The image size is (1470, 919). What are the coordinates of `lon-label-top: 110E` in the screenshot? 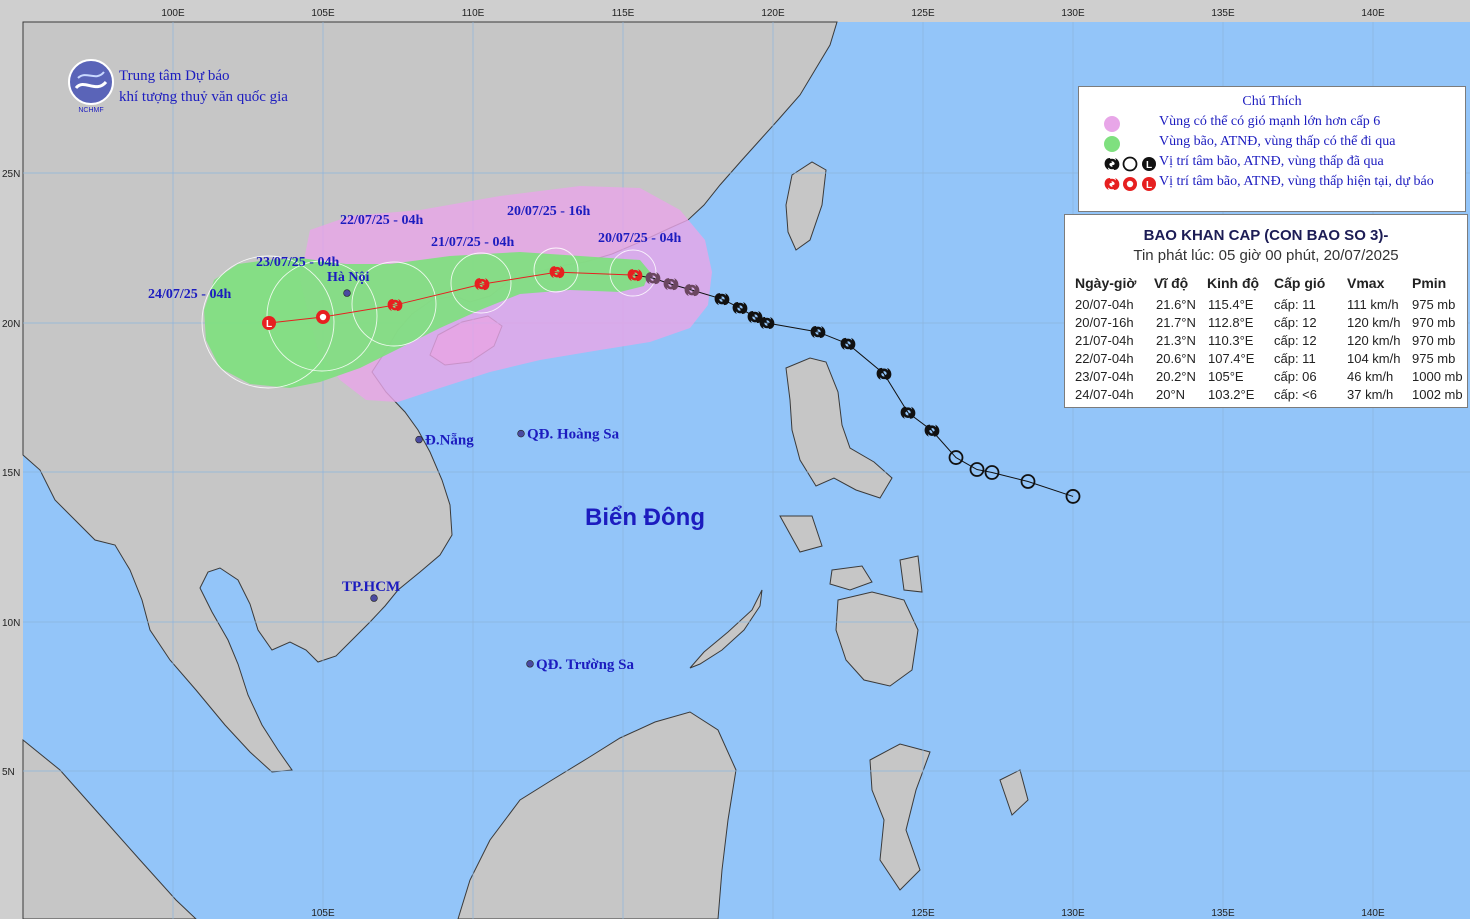 It's located at (473, 13).